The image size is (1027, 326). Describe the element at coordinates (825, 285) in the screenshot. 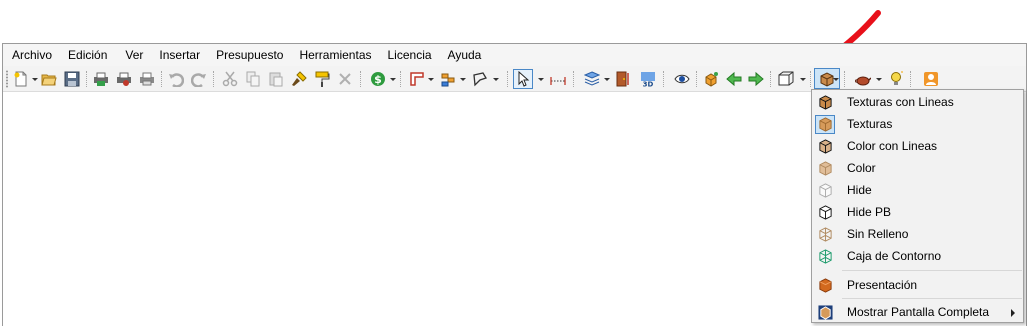

I see `presentation-cube-icon` at that location.